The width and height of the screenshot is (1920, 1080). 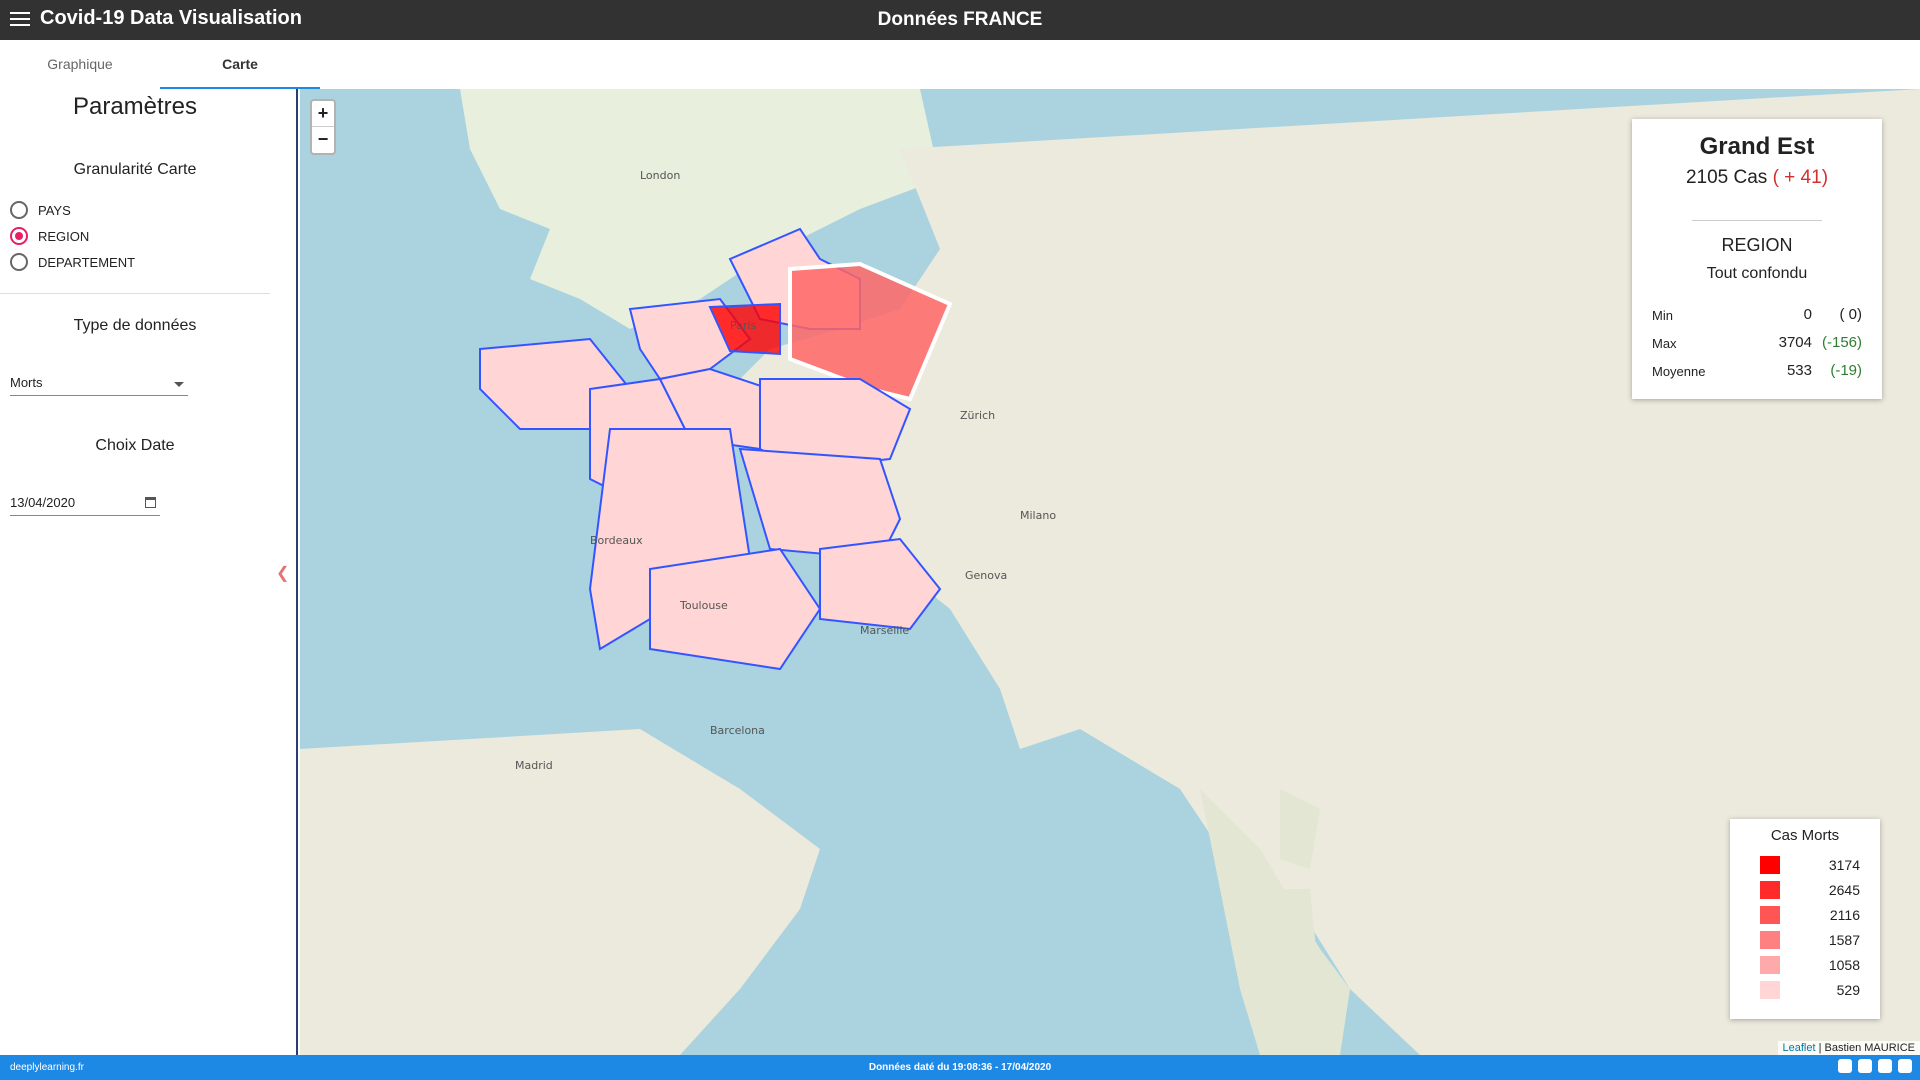 I want to click on page-title: Données FRANCE, so click(x=960, y=19).